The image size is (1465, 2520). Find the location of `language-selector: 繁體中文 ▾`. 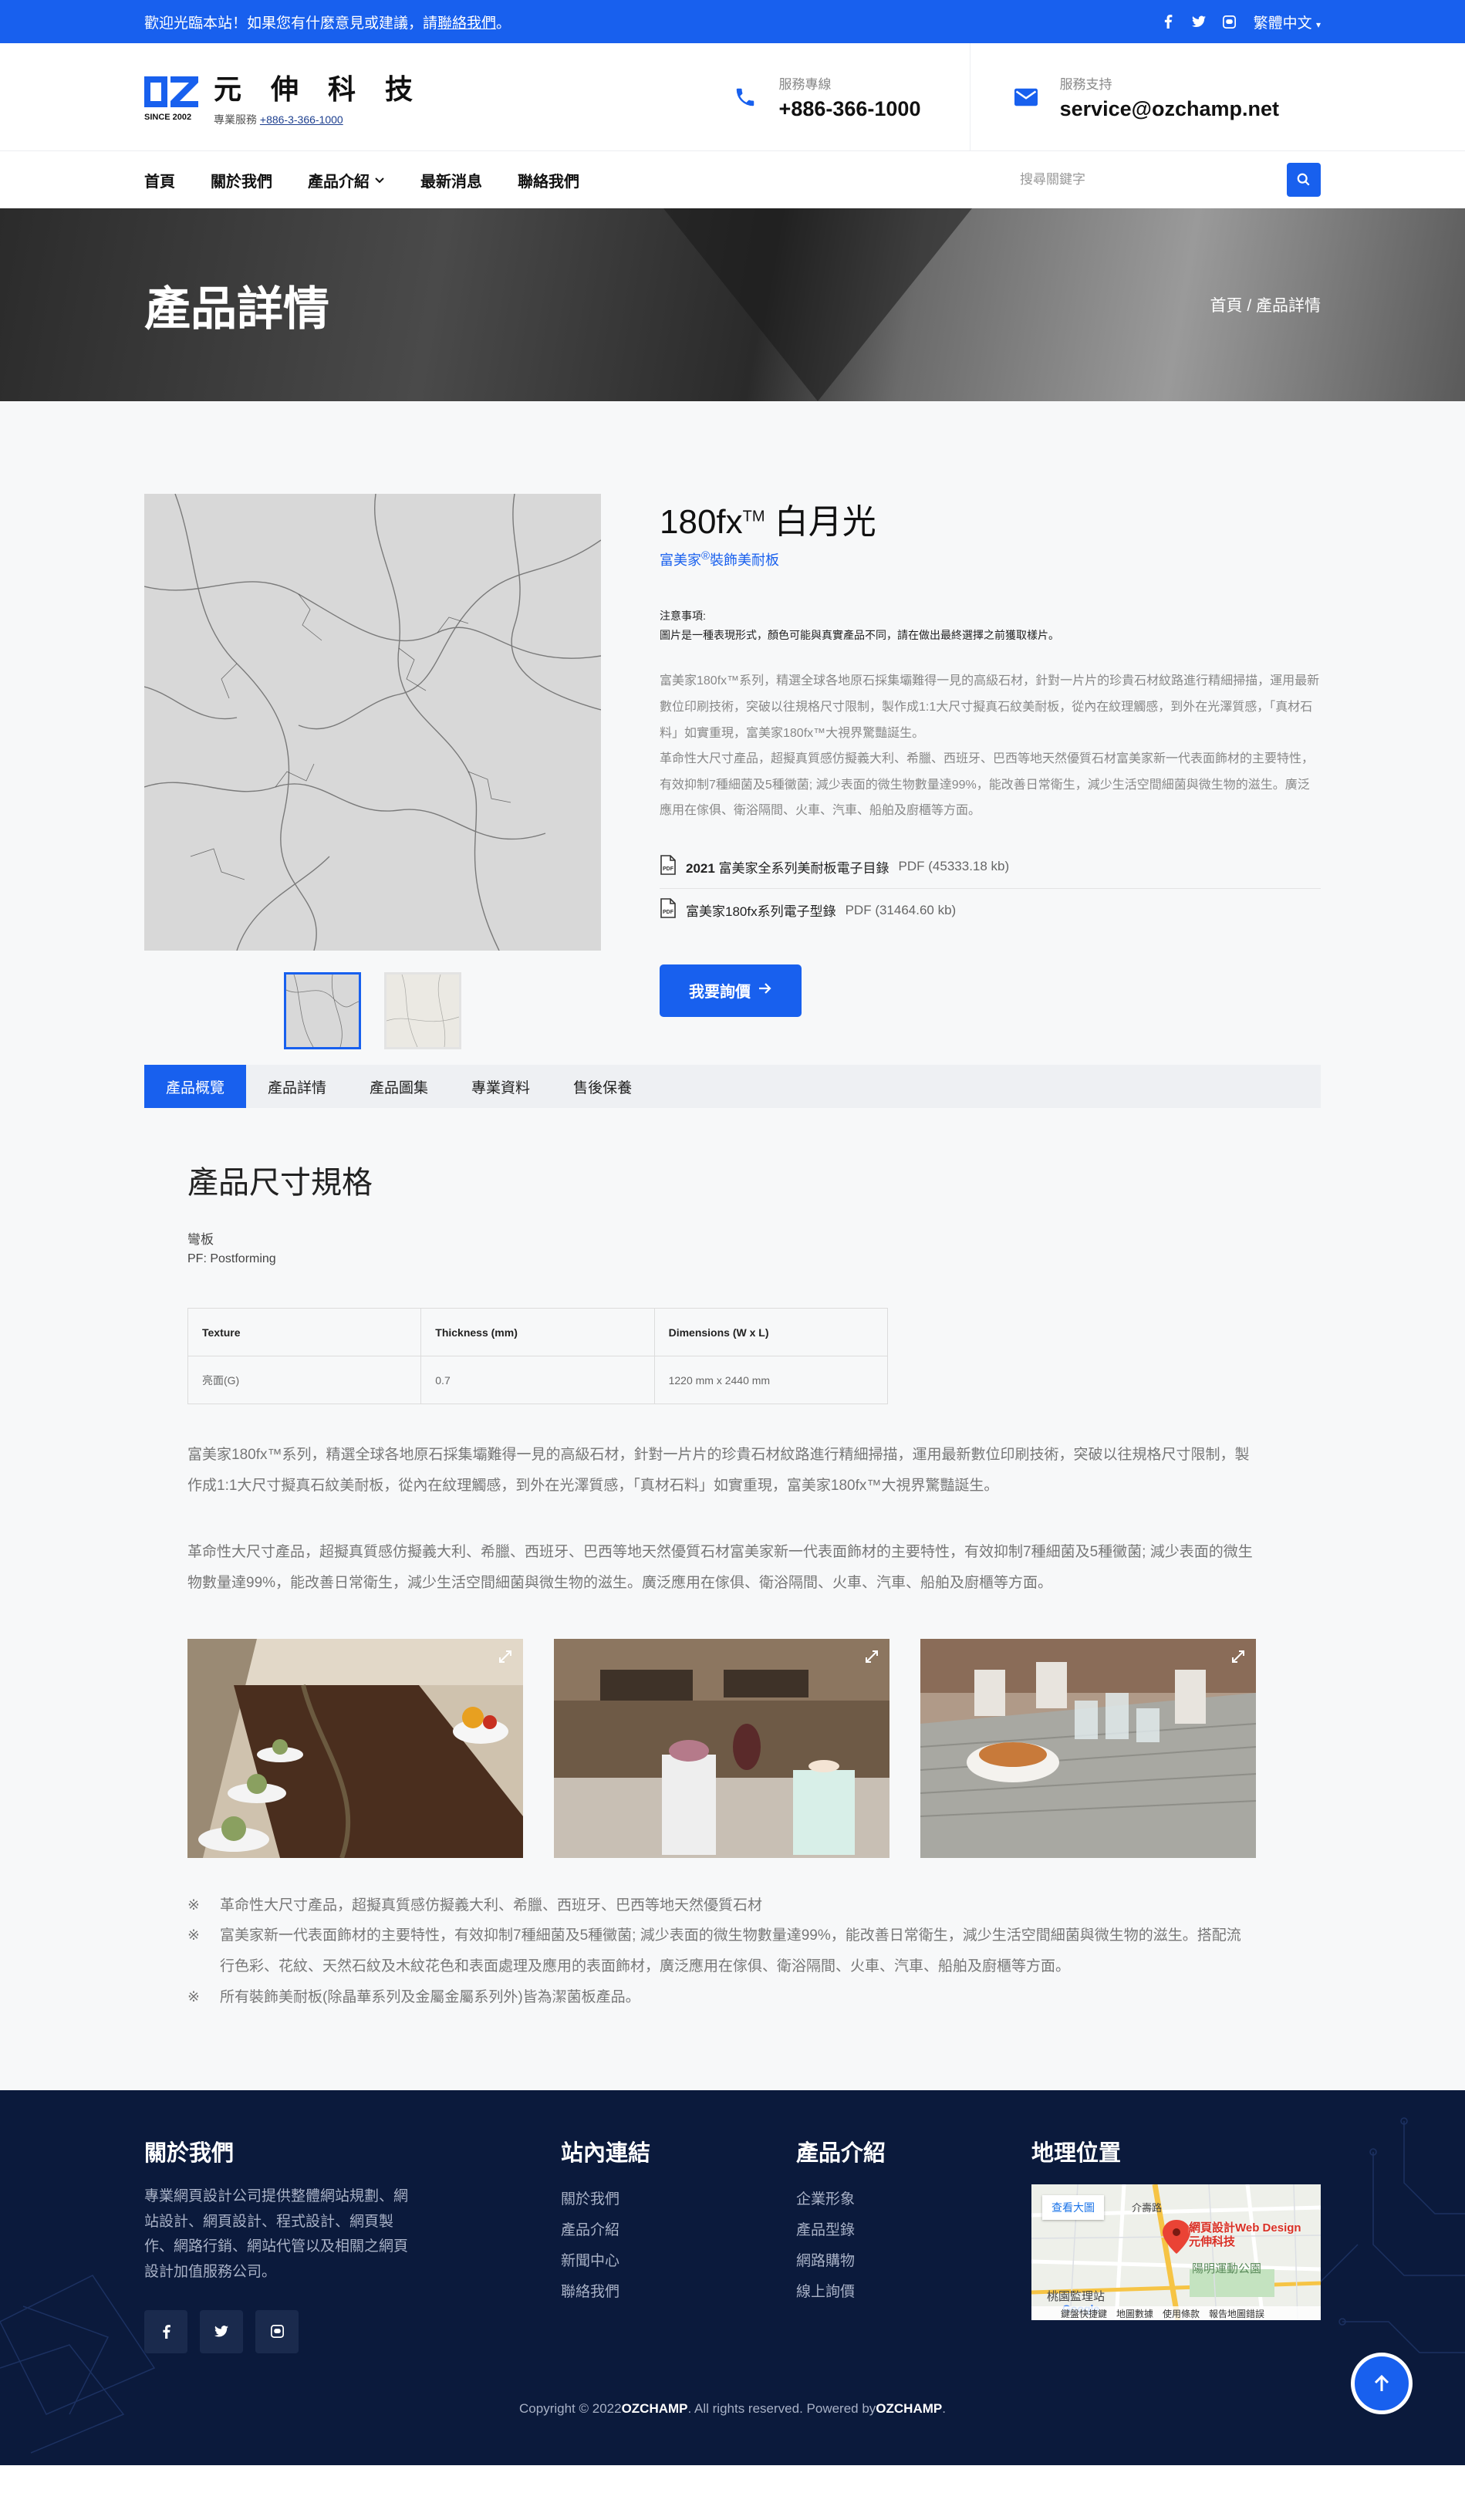

language-selector: 繁體中文 ▾ is located at coordinates (1287, 22).